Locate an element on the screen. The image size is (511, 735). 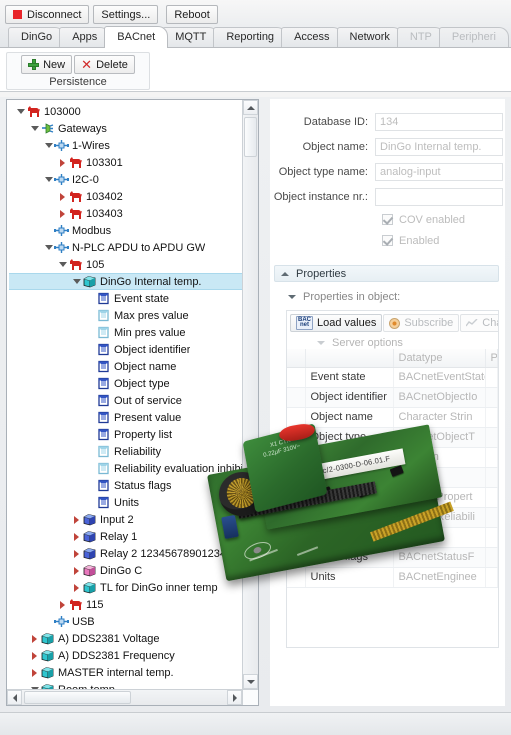
tree-node: Min pres value is located at coordinates (125, 332).